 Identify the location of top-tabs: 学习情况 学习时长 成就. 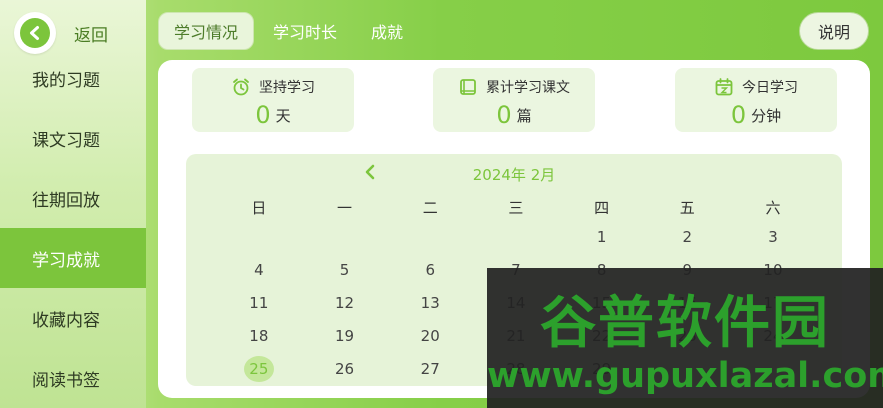
(290, 31).